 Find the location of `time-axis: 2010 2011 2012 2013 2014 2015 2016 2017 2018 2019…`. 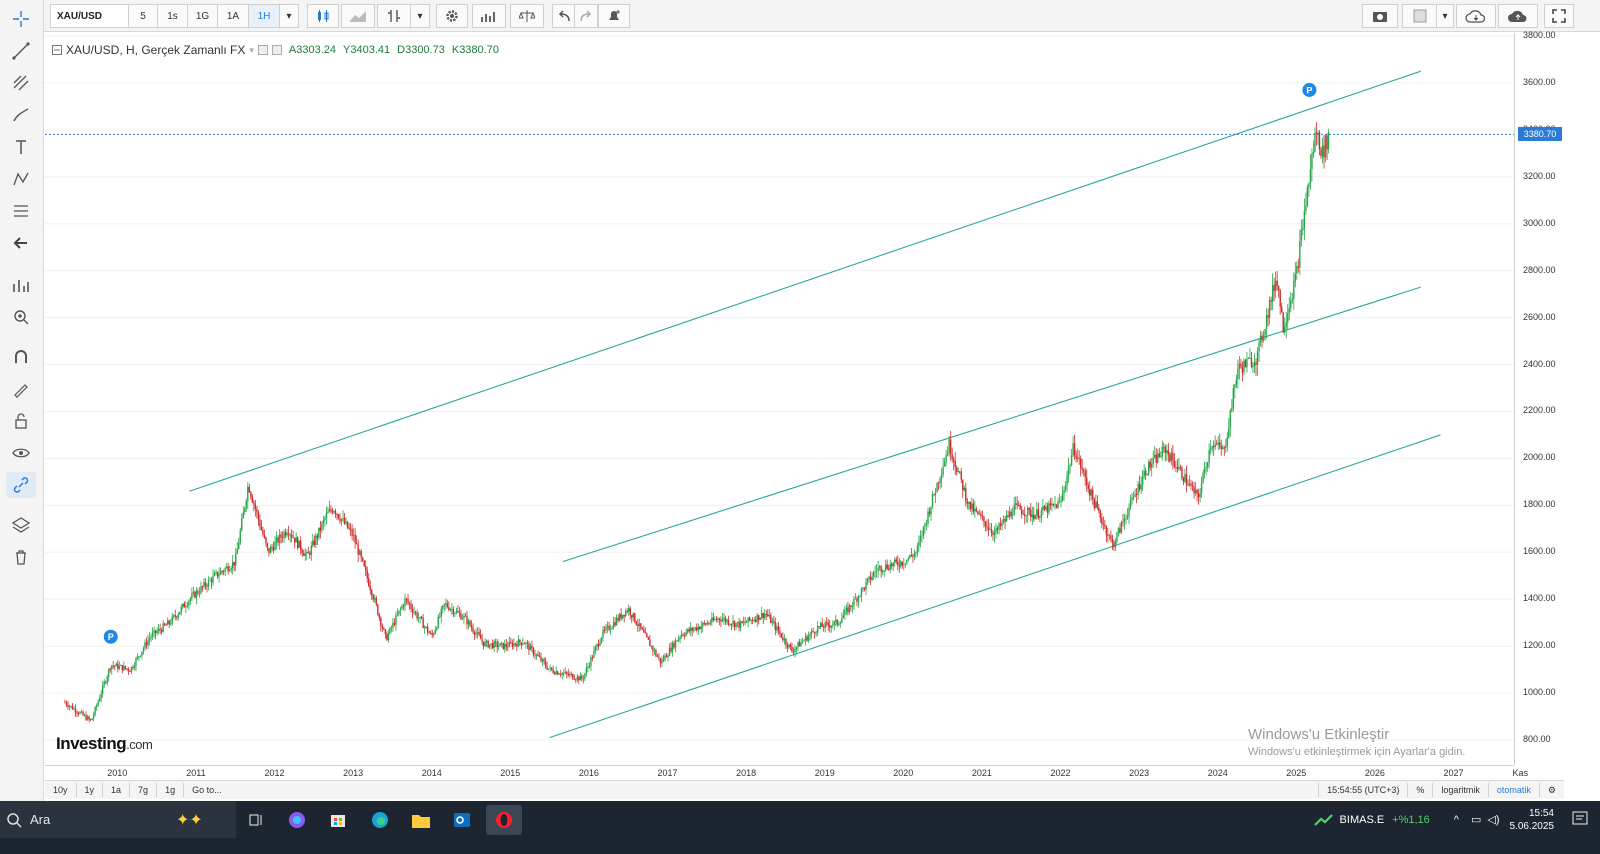

time-axis: 2010 2011 2012 2013 2014 2015 2016 2017 2018 2019… is located at coordinates (786, 773).